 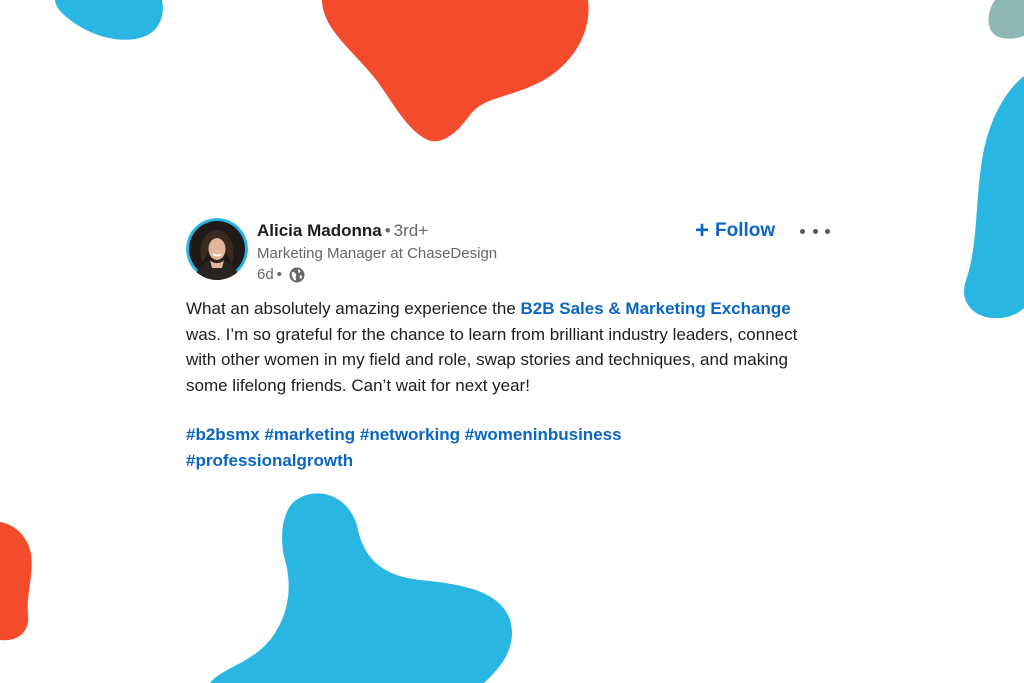 What do you see at coordinates (361, 588) in the screenshot?
I see `blob-blue-bottom` at bounding box center [361, 588].